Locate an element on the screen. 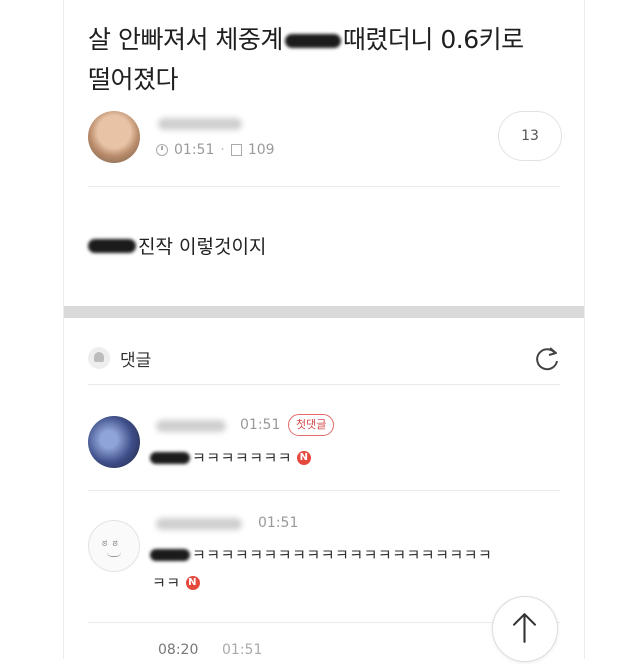 The image size is (640, 664). clock-icon is located at coordinates (162, 150).